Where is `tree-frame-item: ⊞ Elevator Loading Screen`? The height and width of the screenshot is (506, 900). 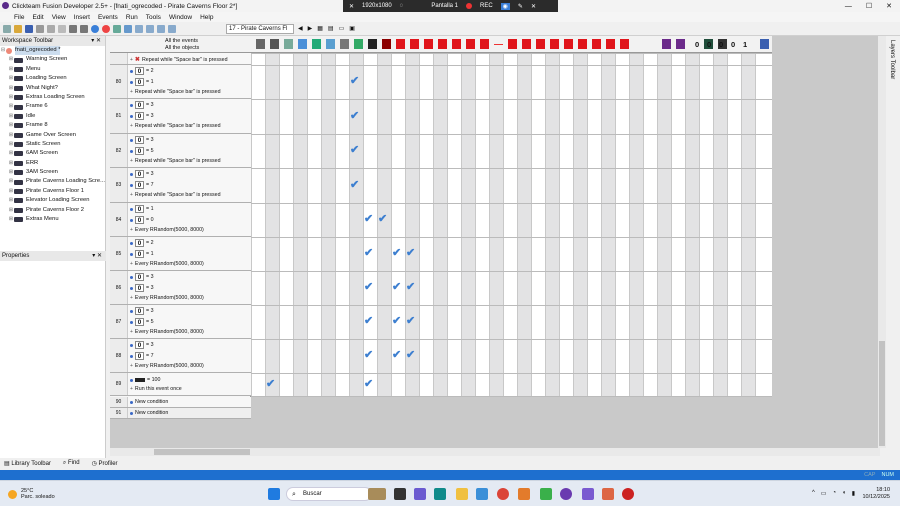 tree-frame-item: ⊞ Elevator Loading Screen is located at coordinates (56, 200).